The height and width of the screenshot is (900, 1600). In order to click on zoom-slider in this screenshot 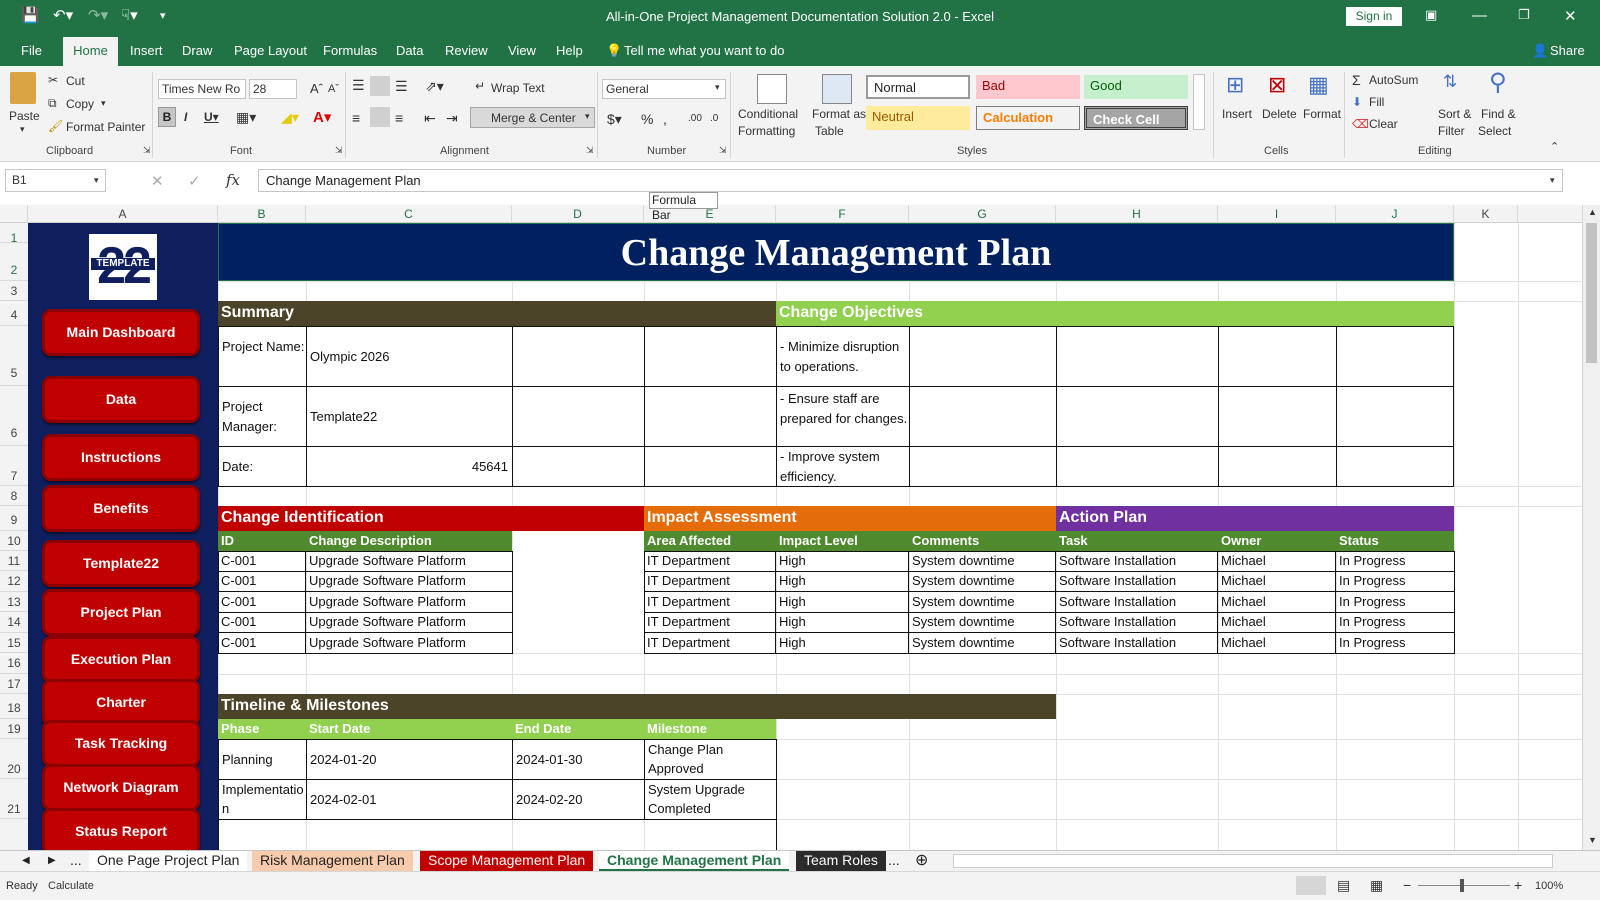, I will do `click(1464, 885)`.